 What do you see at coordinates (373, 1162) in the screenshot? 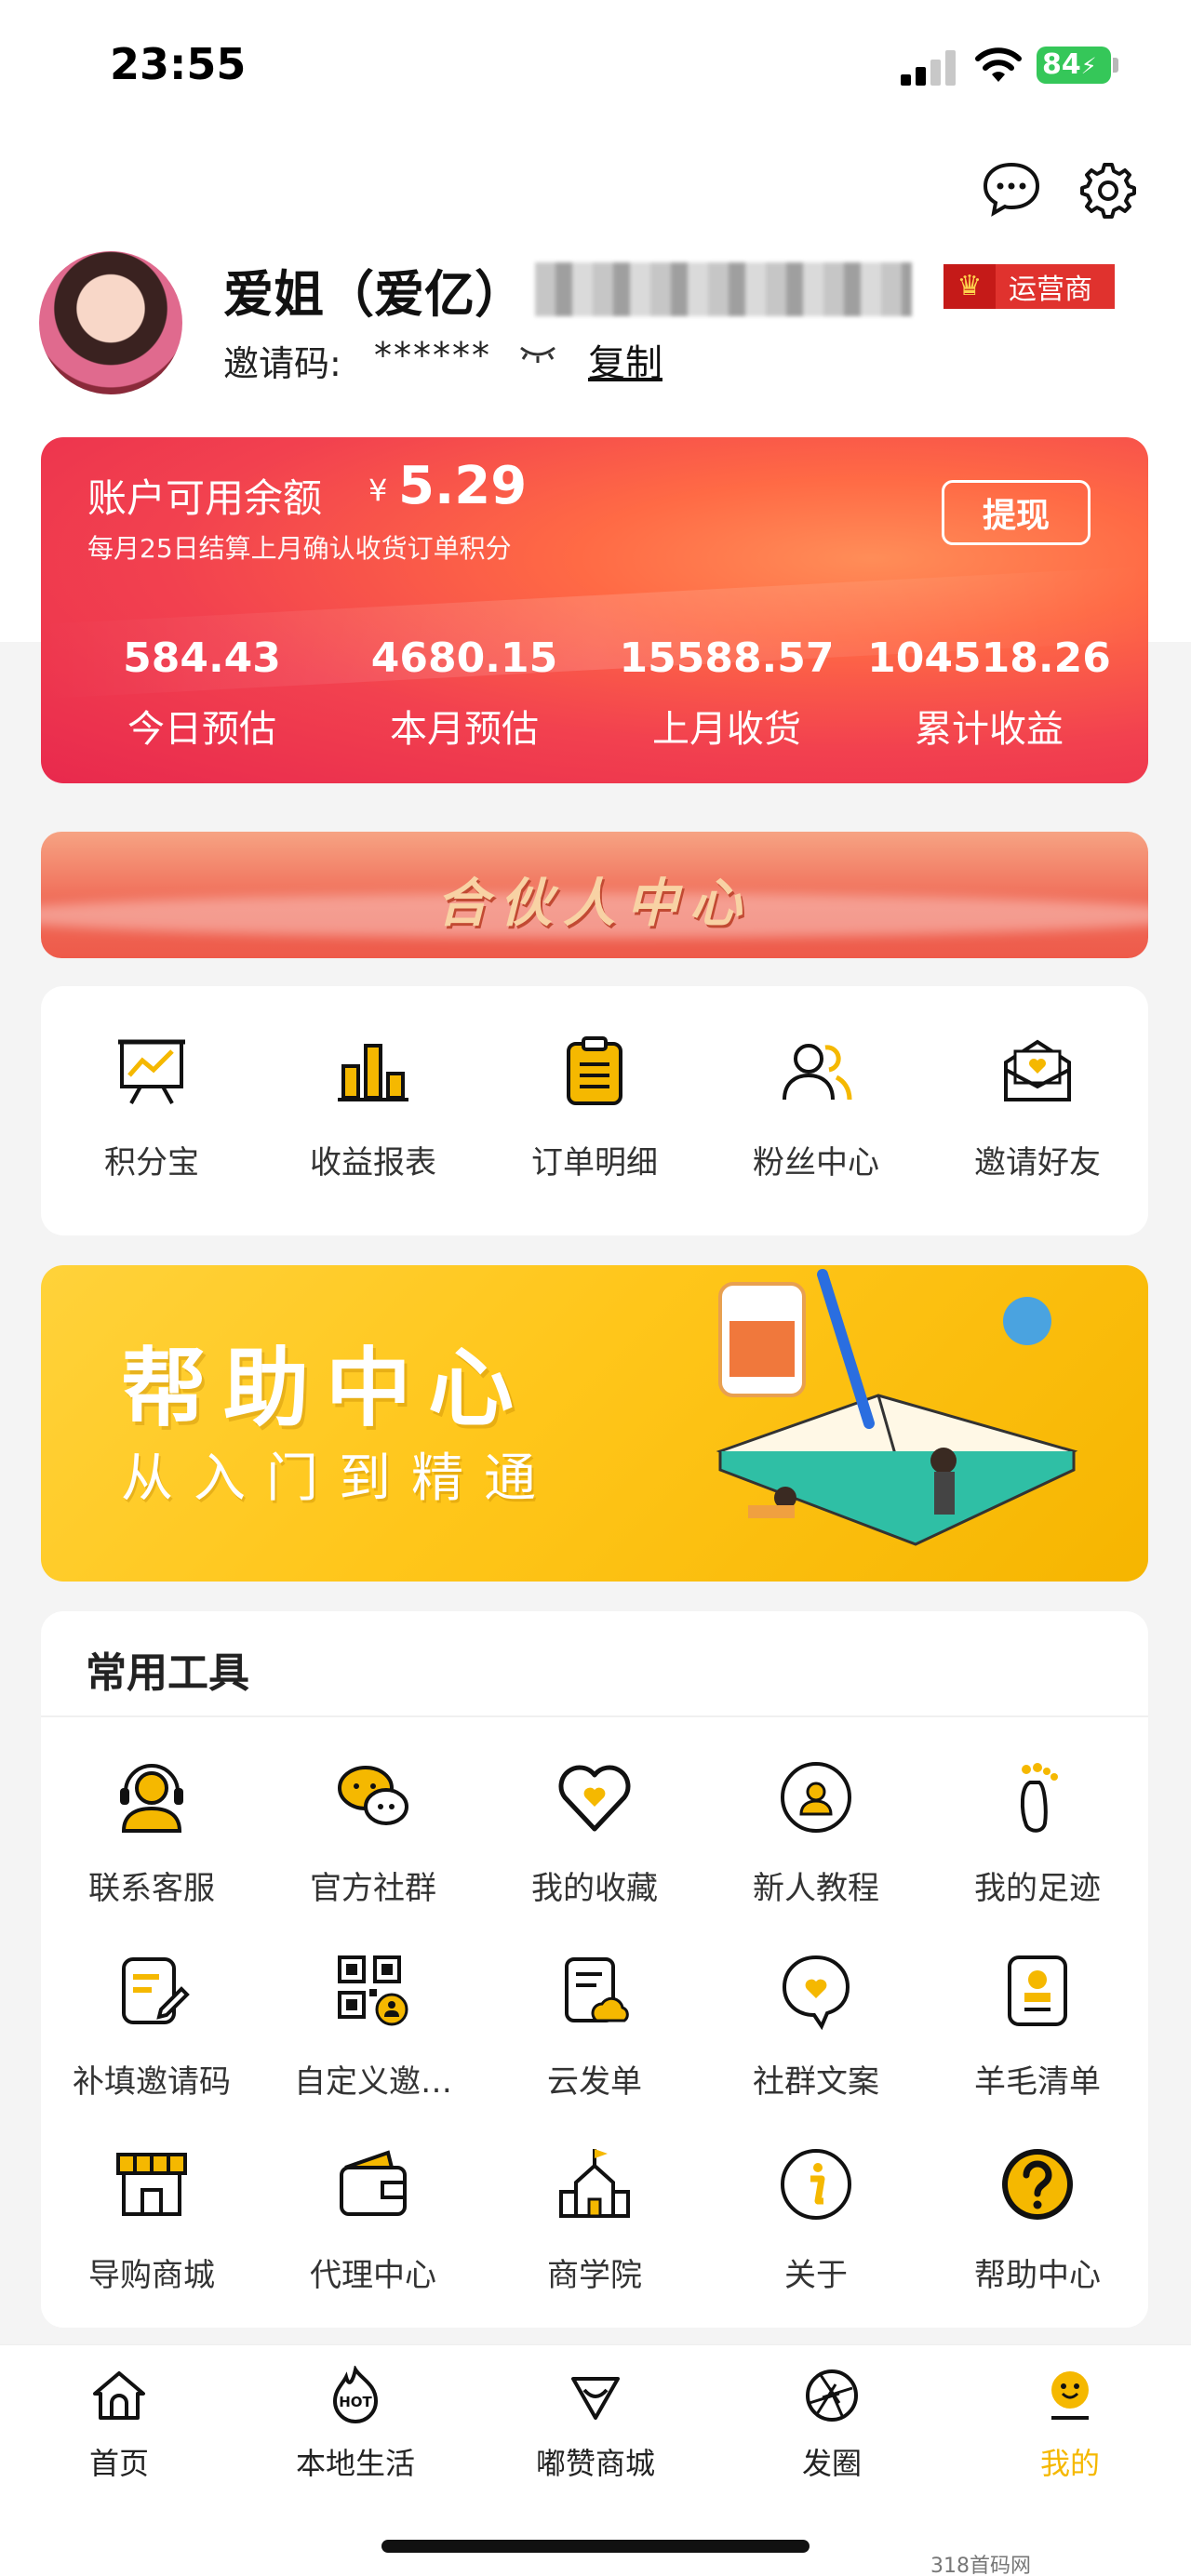
I see `quick-menu-label: 收益报表` at bounding box center [373, 1162].